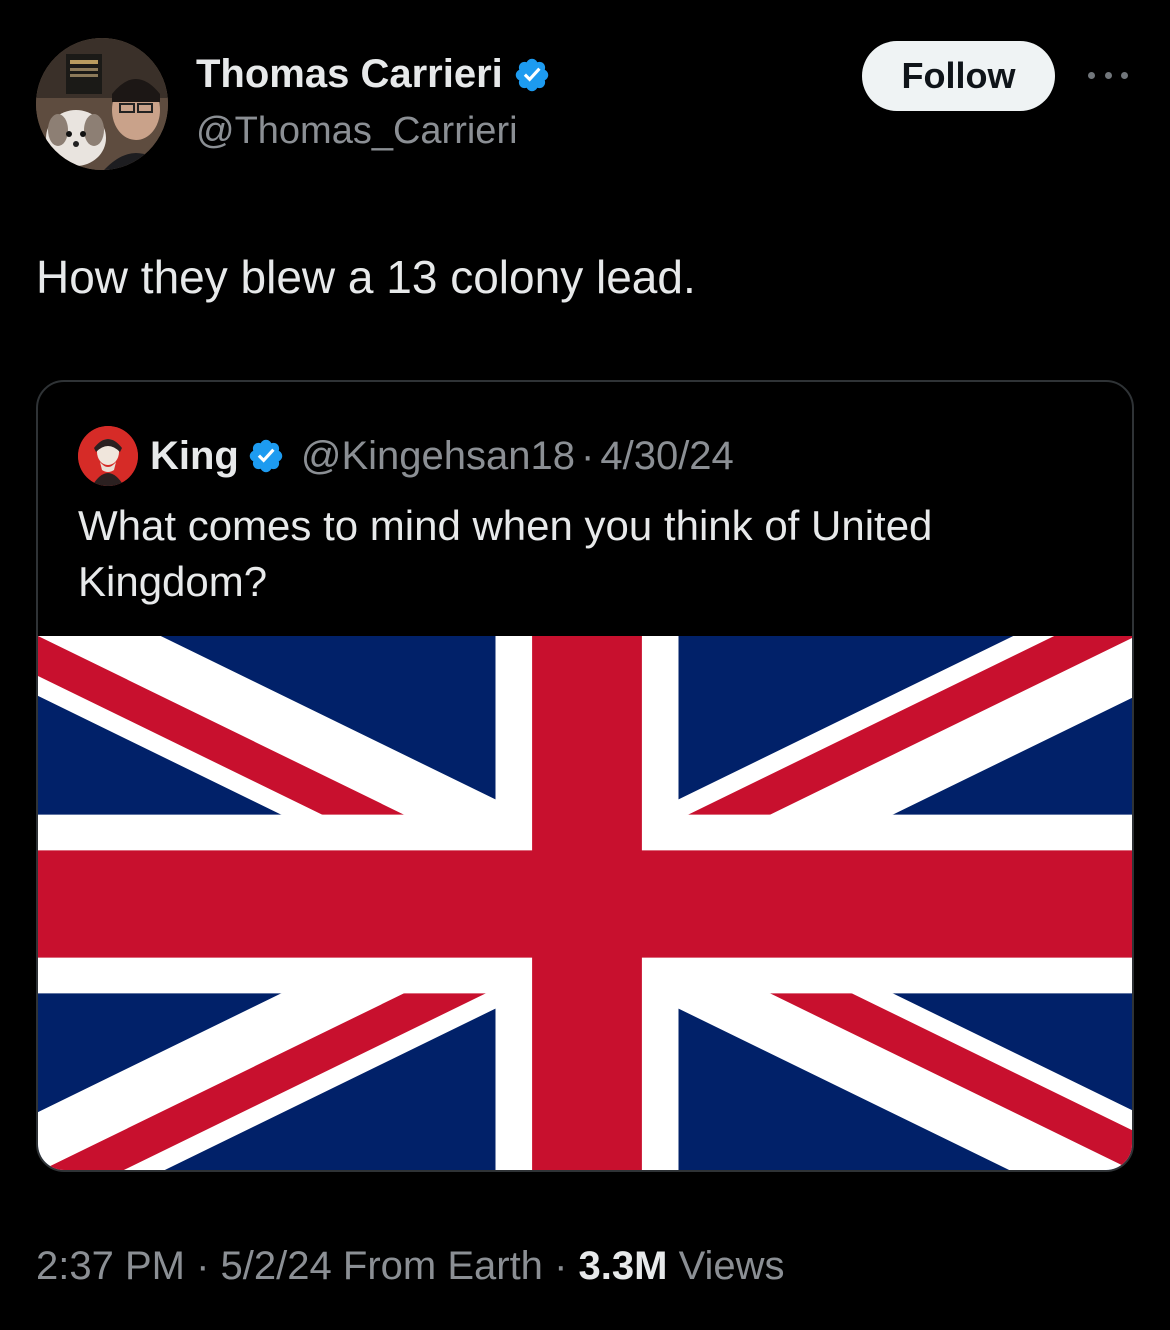 This screenshot has width=1170, height=1330. I want to click on tweet-time: 2:37 PM, so click(110, 1266).